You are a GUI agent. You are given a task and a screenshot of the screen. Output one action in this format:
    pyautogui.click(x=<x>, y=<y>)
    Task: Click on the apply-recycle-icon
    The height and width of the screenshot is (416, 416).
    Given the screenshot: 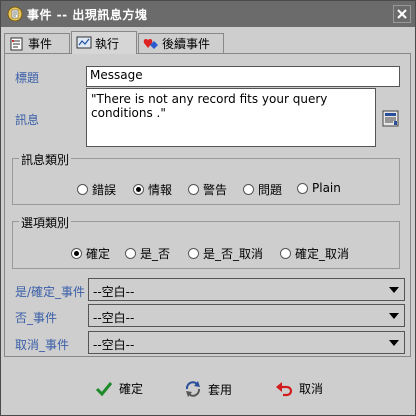 What is the action you would take?
    pyautogui.click(x=193, y=389)
    